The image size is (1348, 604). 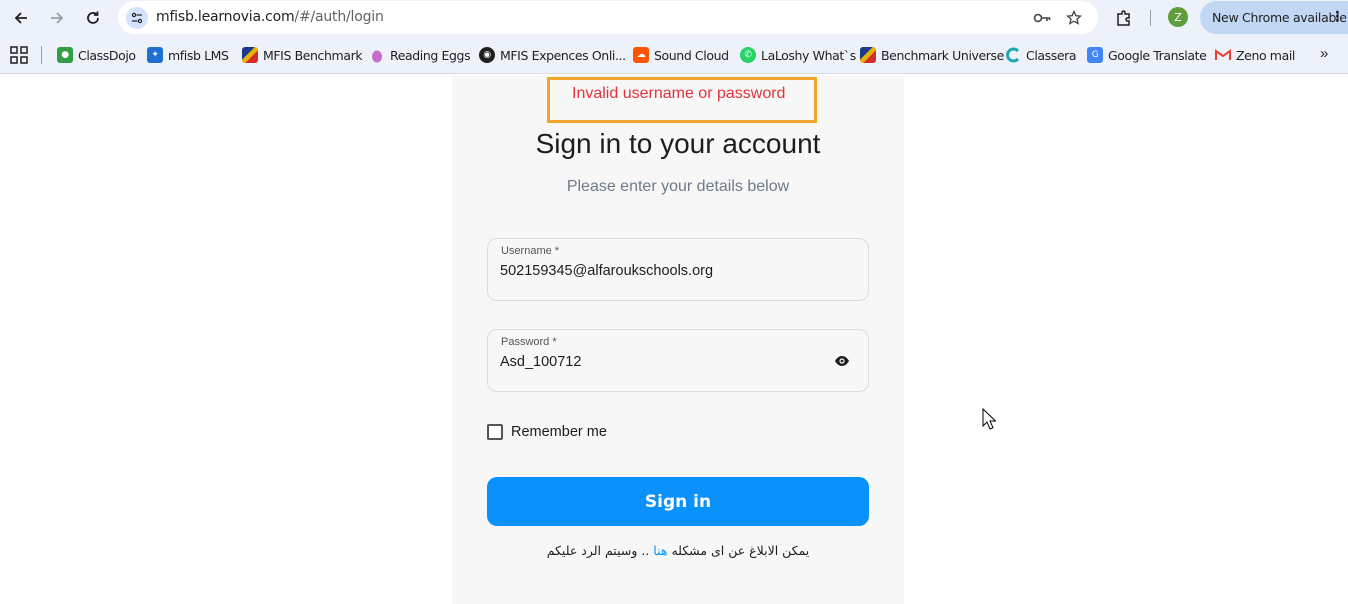 What do you see at coordinates (641, 55) in the screenshot?
I see `soundcloud-icon: ☁` at bounding box center [641, 55].